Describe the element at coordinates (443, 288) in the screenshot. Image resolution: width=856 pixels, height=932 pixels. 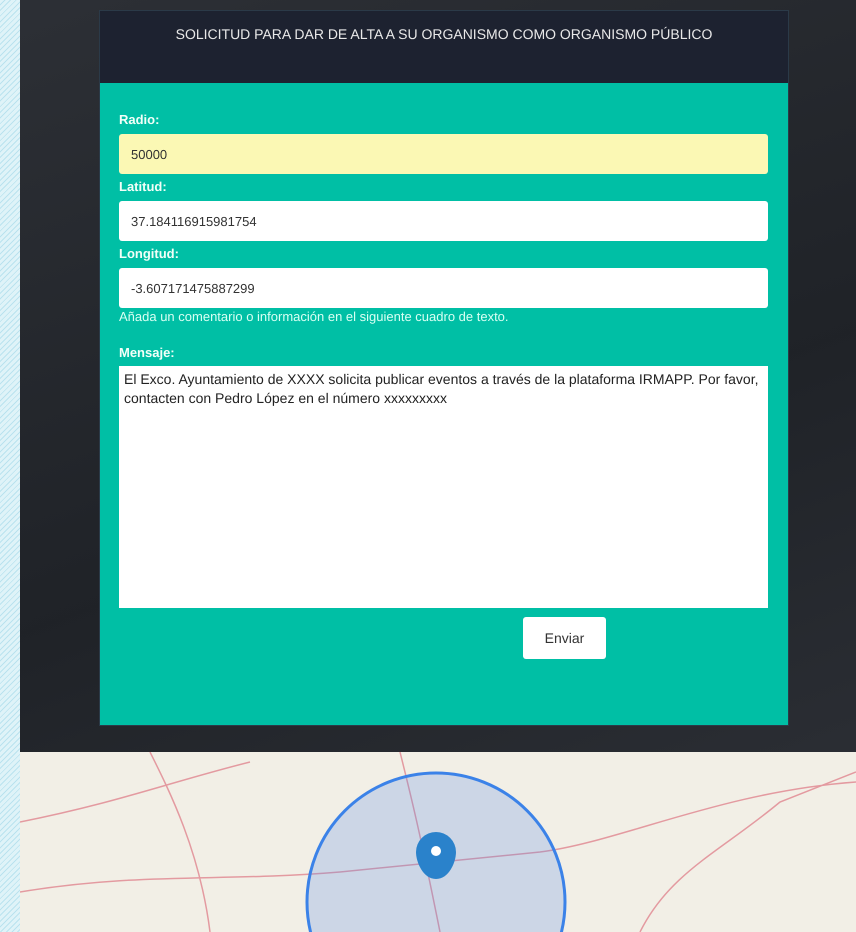
I see `input-field: -3.607171475887299` at that location.